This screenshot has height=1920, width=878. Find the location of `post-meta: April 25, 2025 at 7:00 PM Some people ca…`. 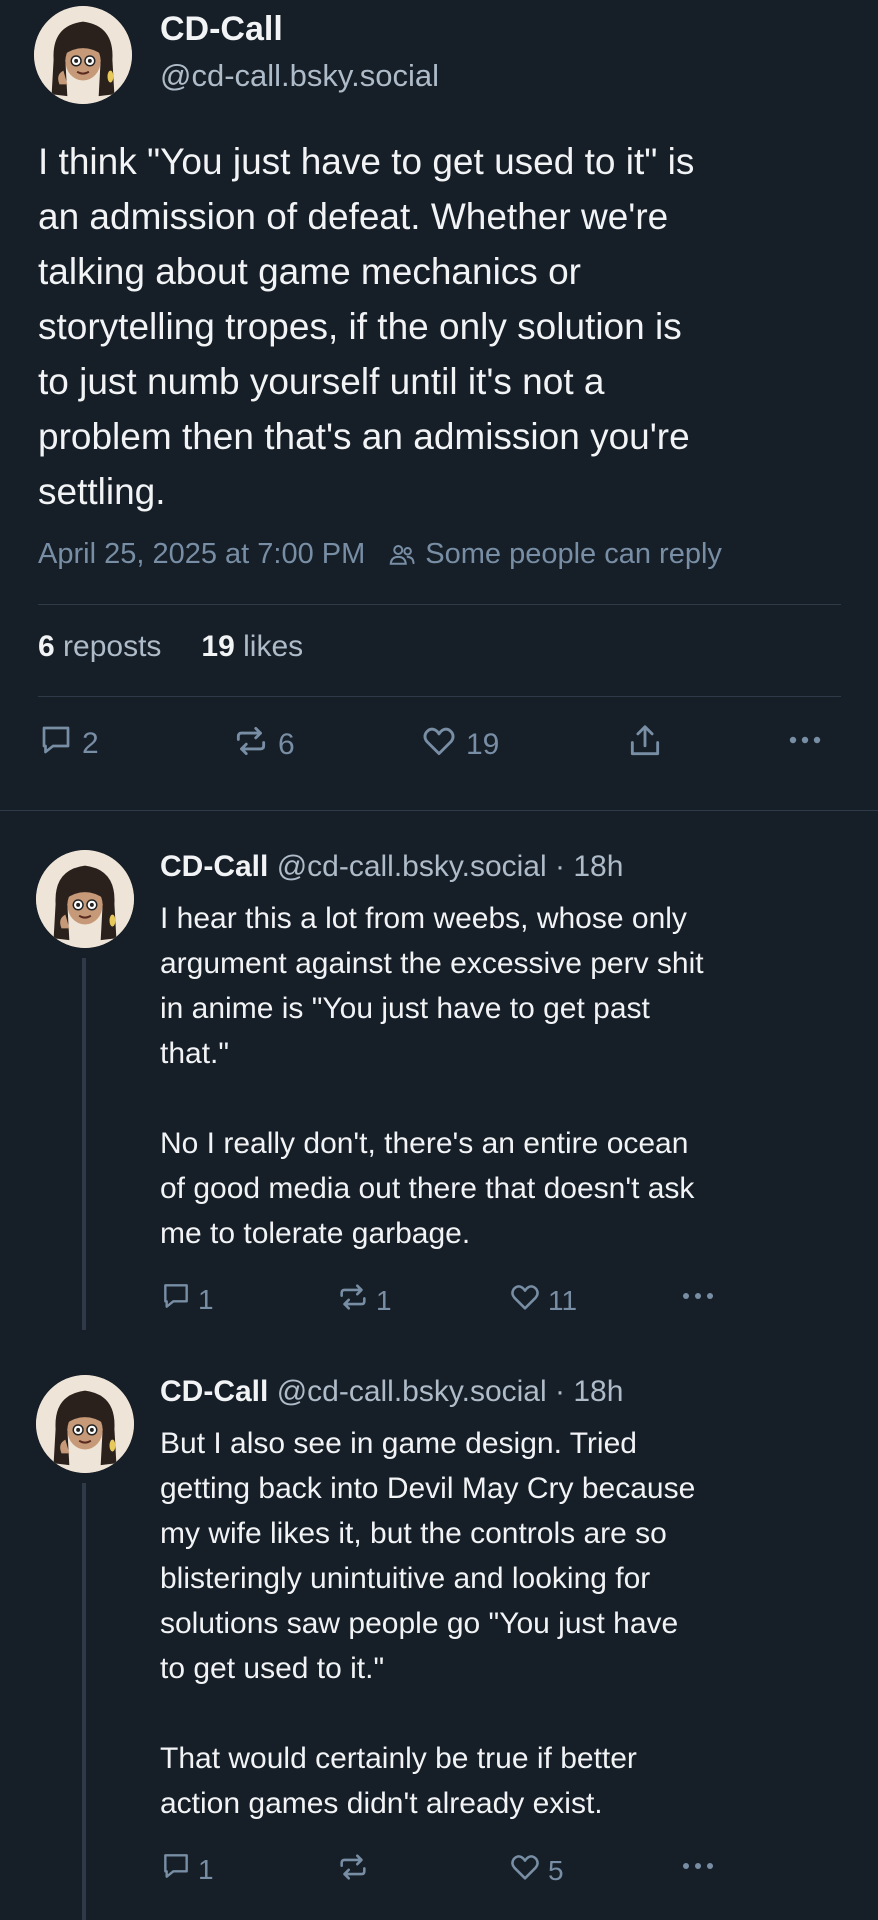

post-meta: April 25, 2025 at 7:00 PM Some people ca… is located at coordinates (380, 554).